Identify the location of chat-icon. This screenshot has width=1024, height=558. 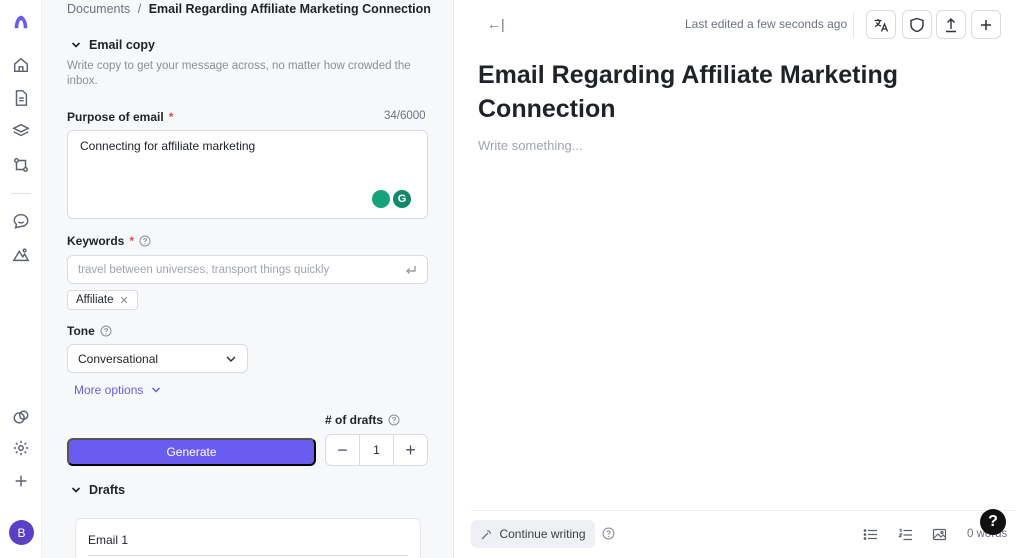
(21, 221).